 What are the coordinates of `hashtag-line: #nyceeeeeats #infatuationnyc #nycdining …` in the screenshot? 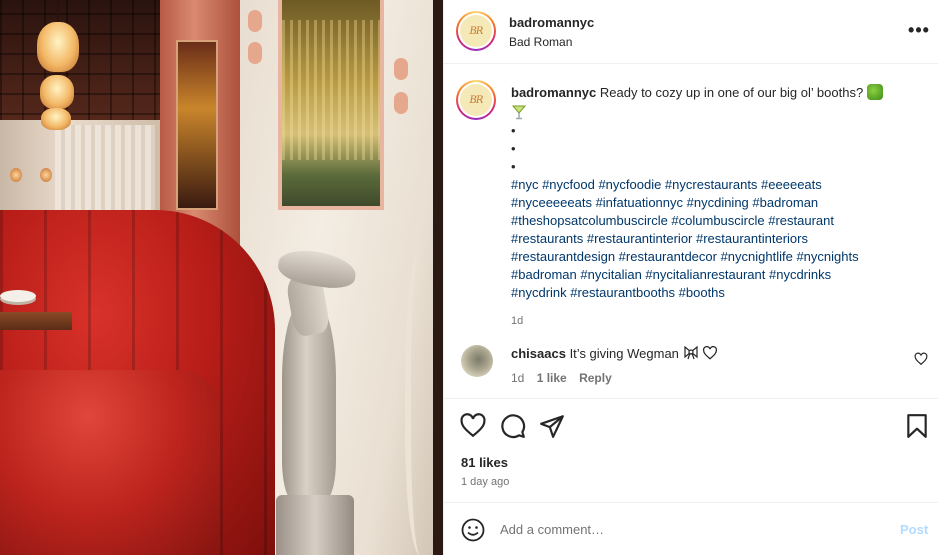 It's located at (718, 203).